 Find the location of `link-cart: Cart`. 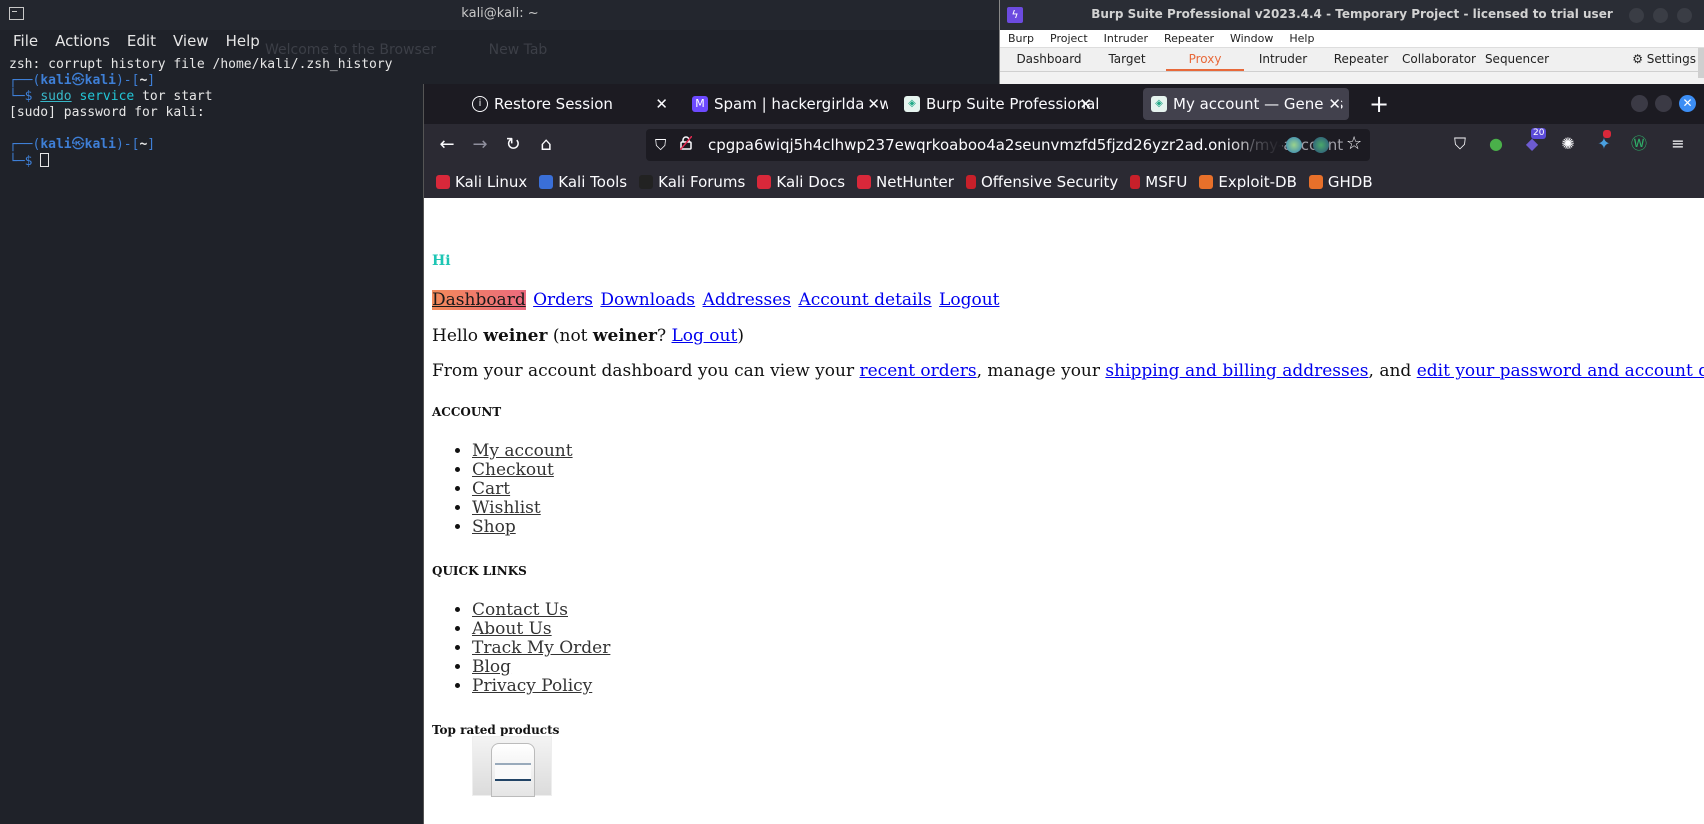

link-cart: Cart is located at coordinates (491, 489).